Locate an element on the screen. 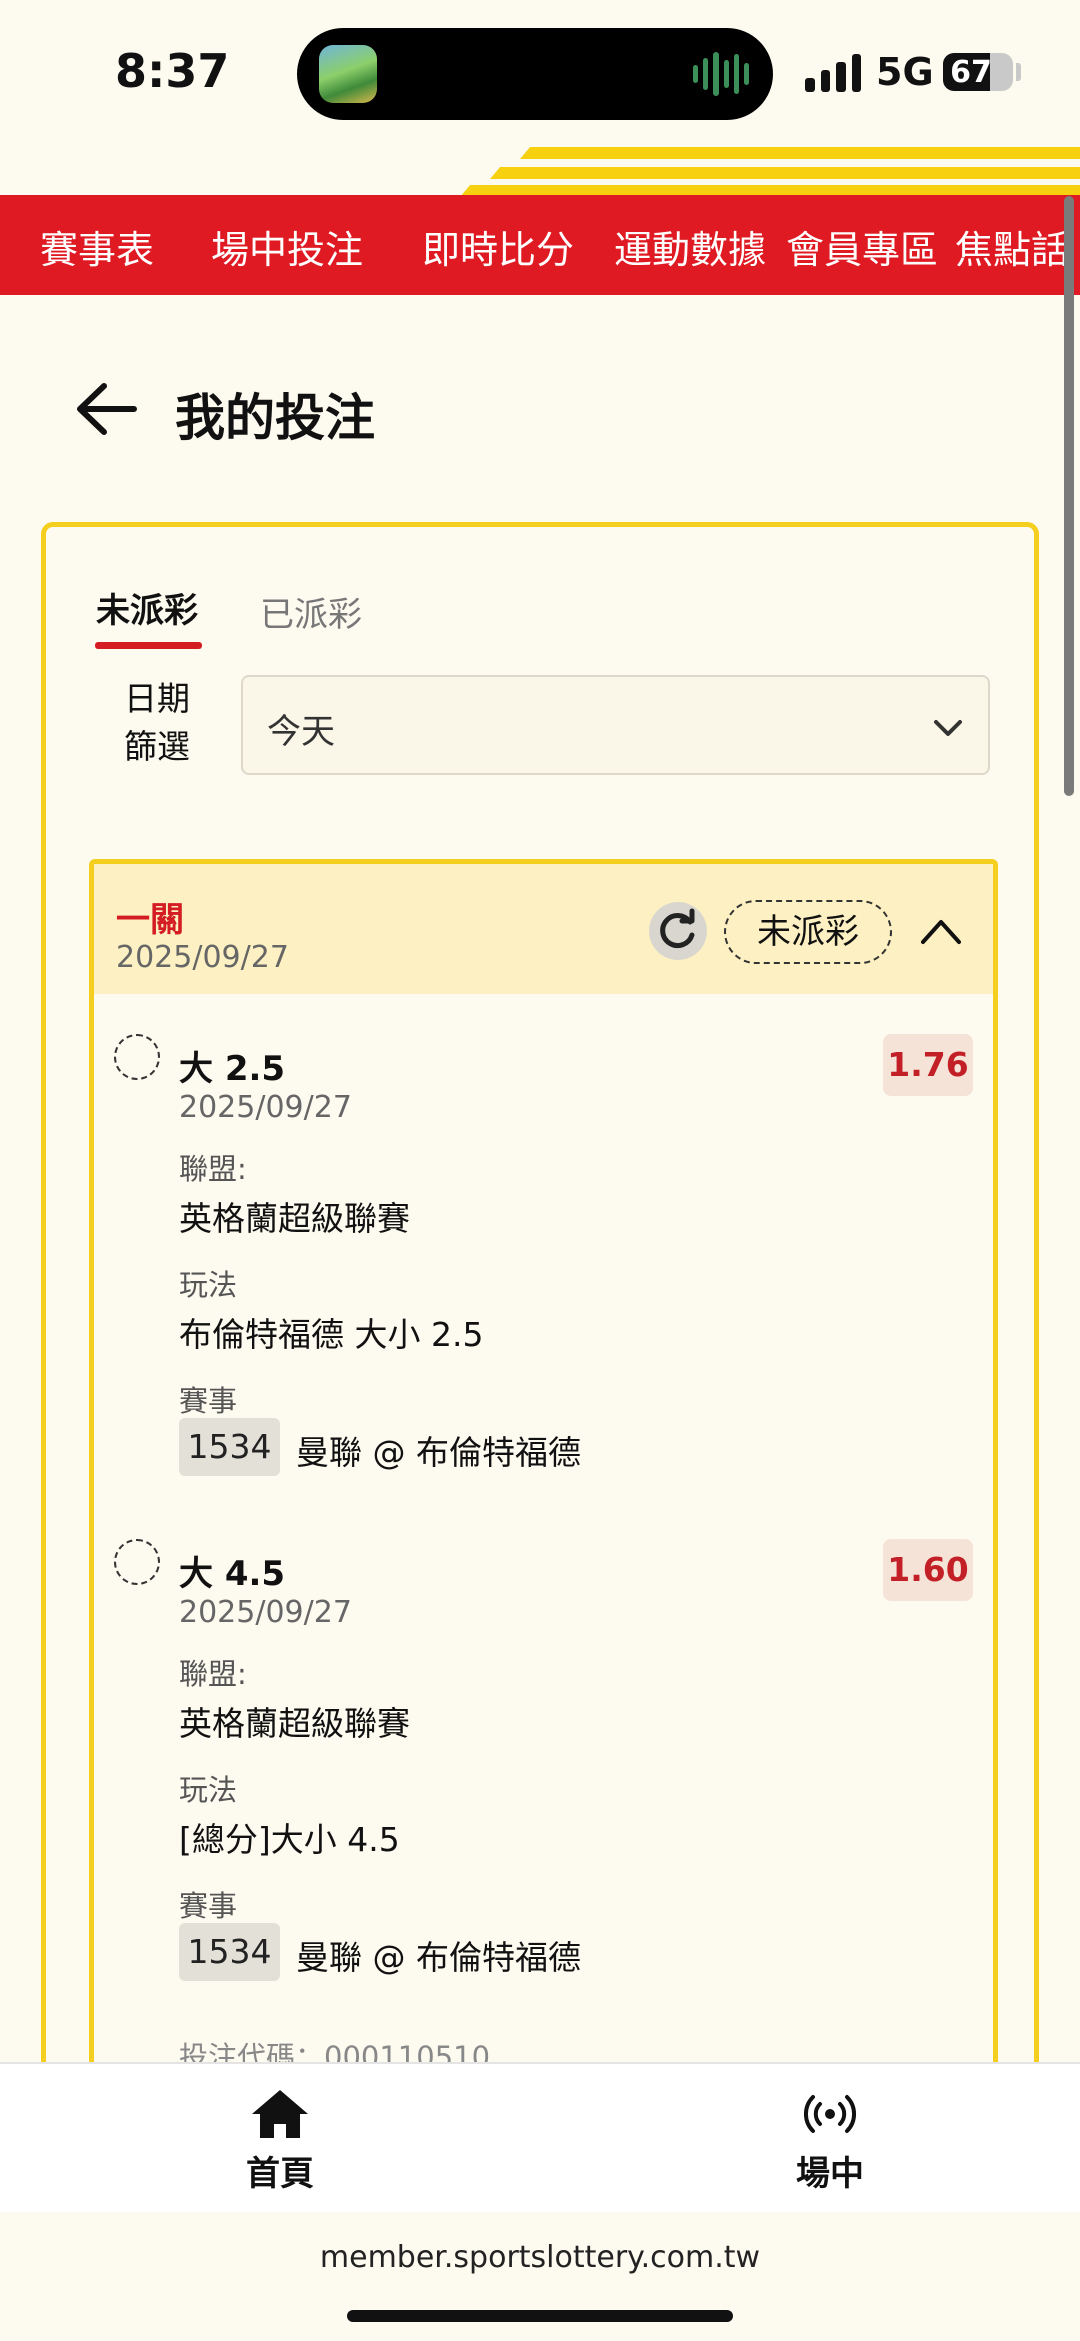  tab-home: 首頁 is located at coordinates (280, 2141).